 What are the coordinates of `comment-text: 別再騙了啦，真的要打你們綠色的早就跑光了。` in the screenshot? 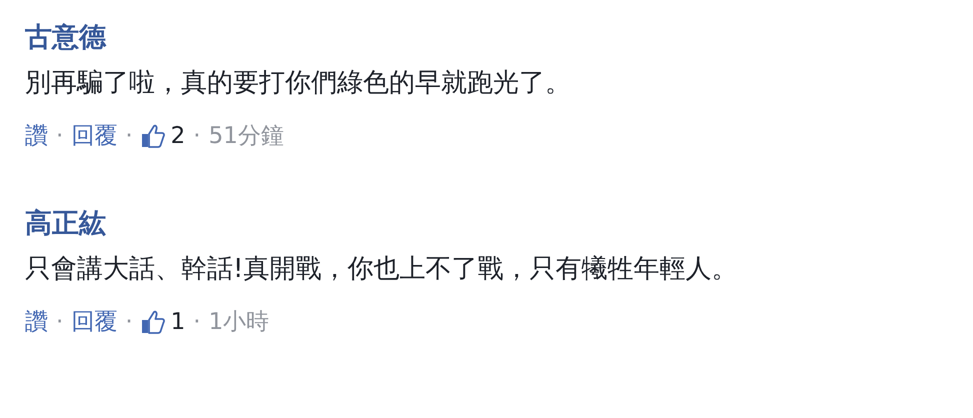 It's located at (298, 83).